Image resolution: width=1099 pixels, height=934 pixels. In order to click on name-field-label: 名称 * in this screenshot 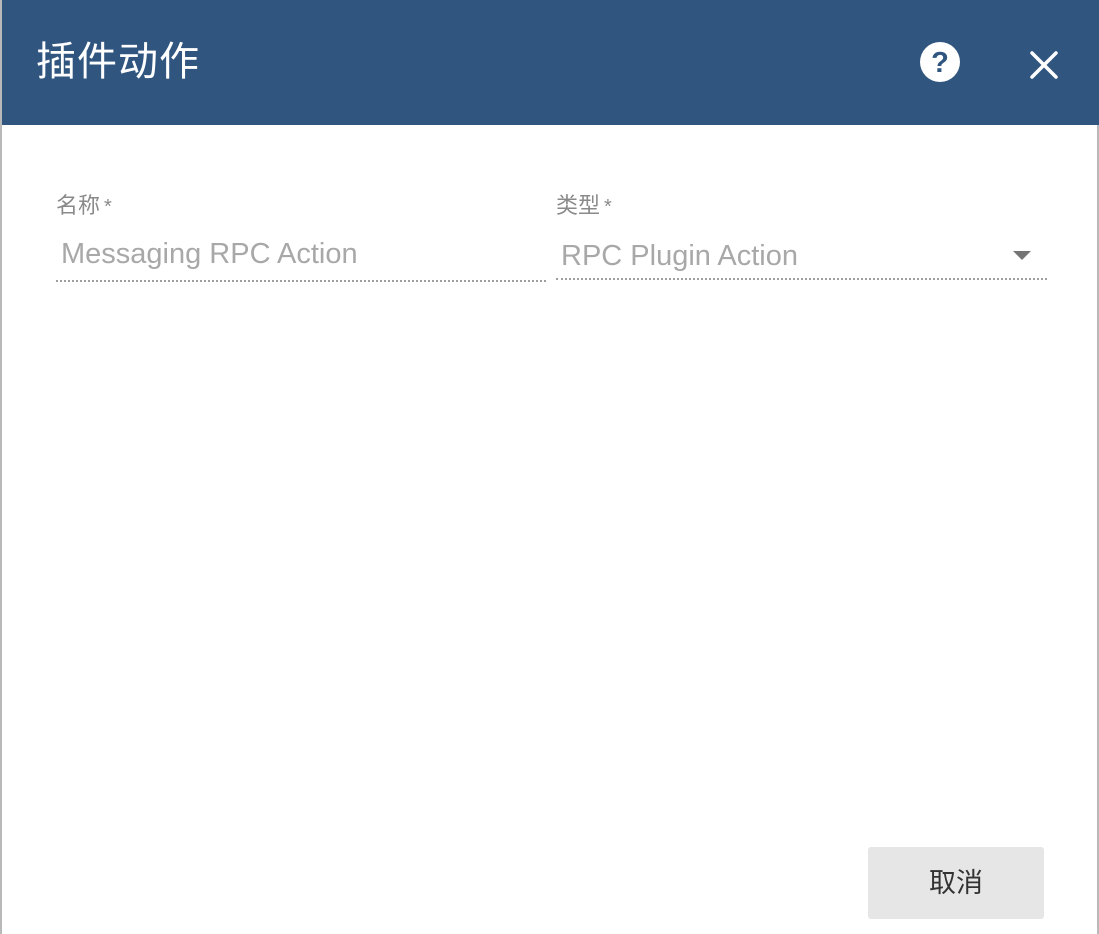, I will do `click(84, 206)`.